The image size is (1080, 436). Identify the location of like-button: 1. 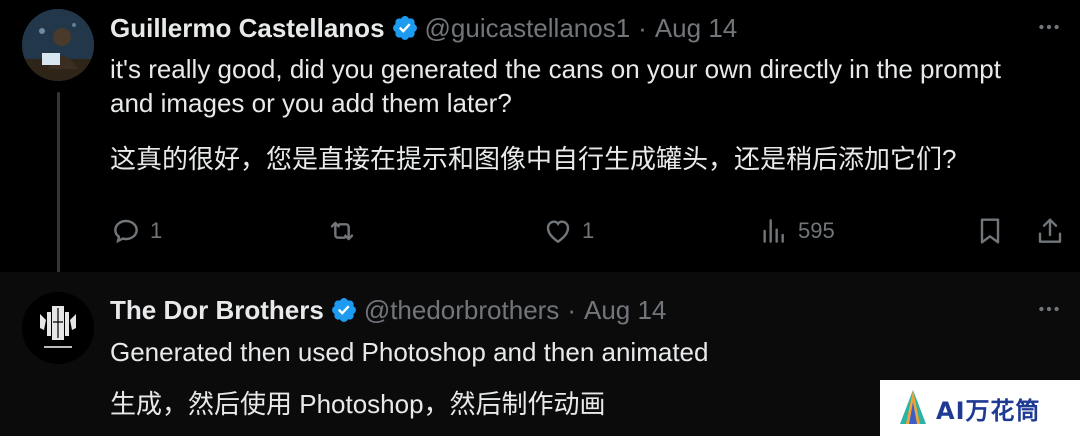
(568, 231).